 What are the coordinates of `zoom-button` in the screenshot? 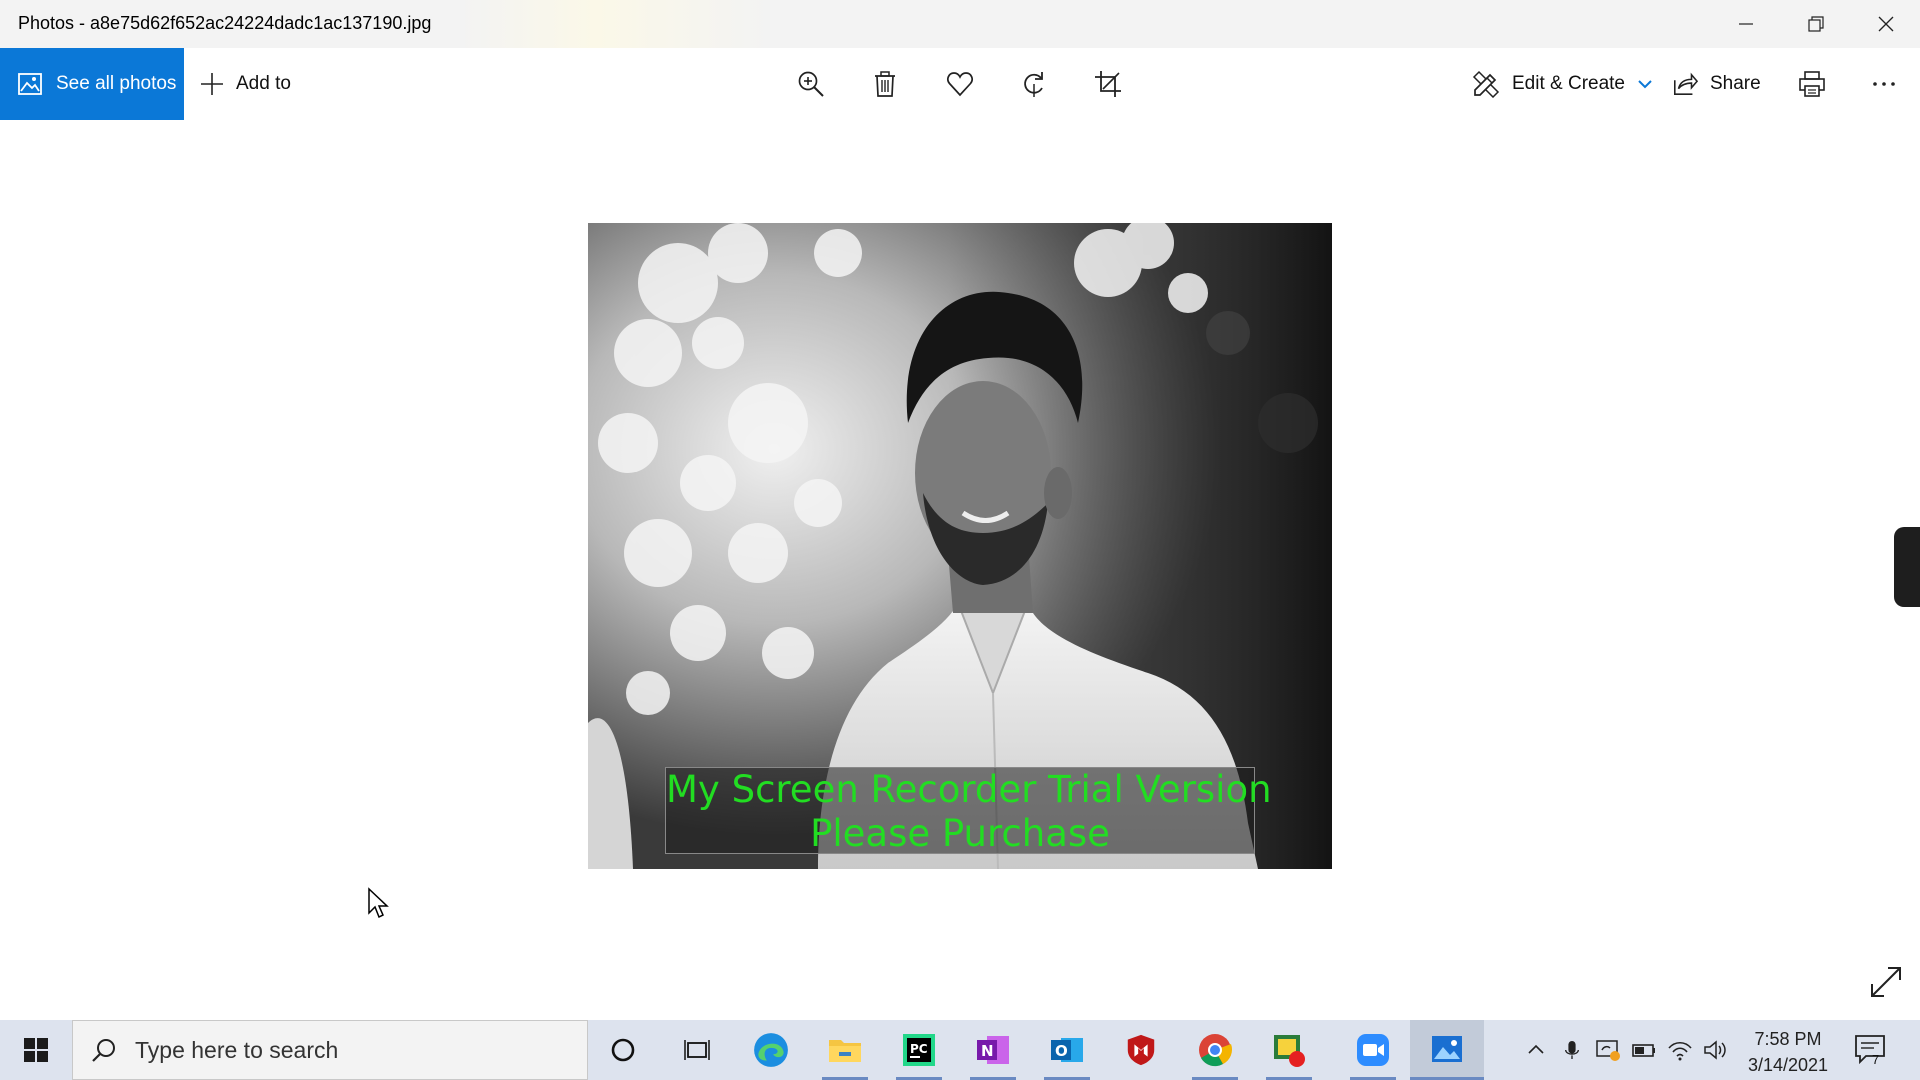 It's located at (811, 84).